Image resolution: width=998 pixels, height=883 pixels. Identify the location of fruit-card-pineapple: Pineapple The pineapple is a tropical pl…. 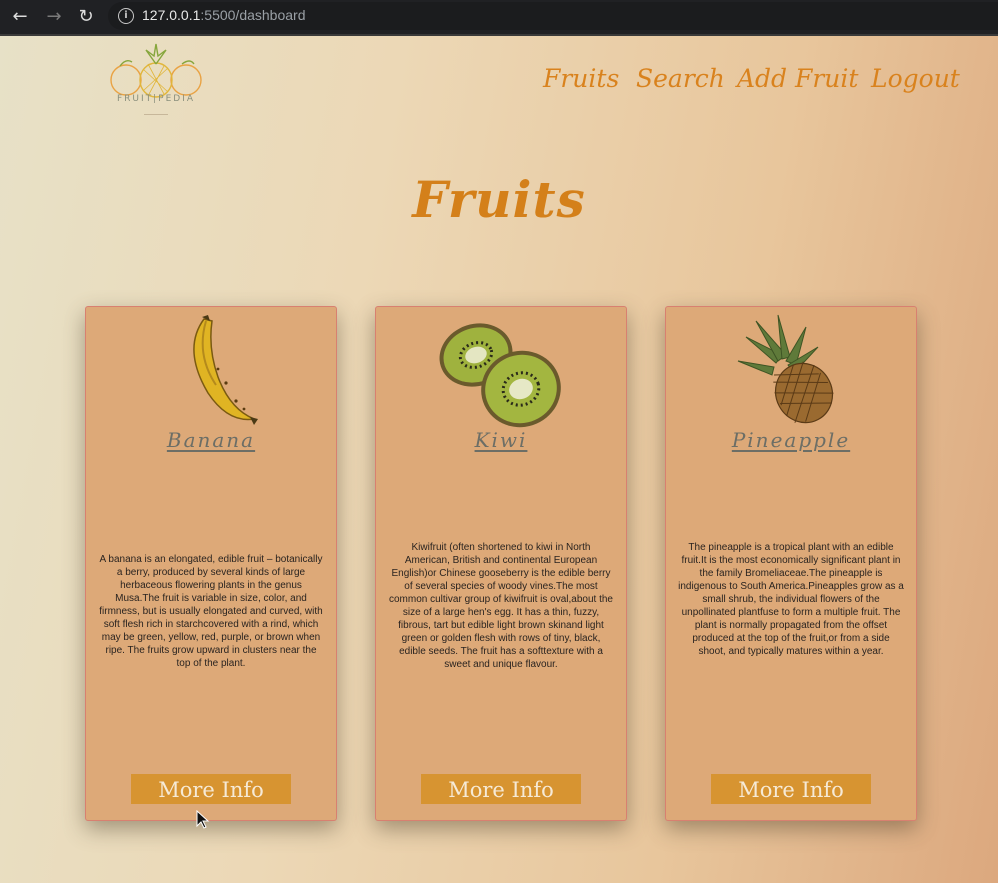
(791, 563).